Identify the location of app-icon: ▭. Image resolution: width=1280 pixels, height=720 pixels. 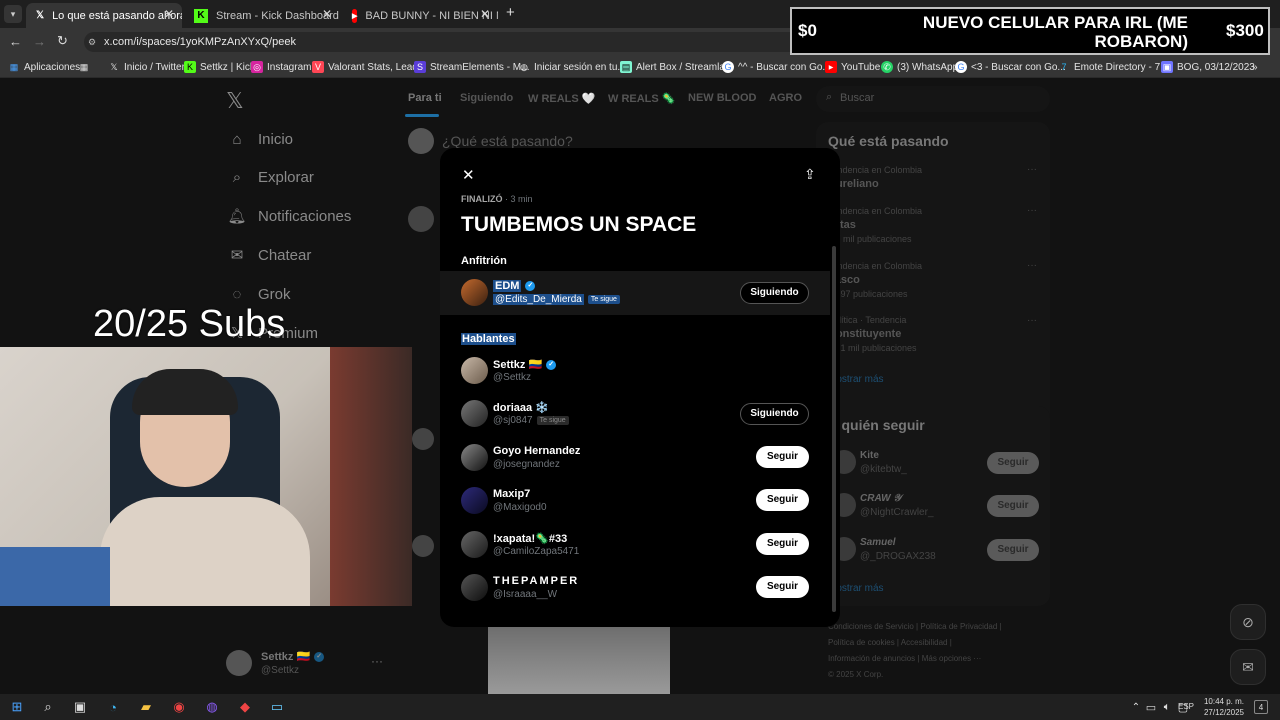
(277, 707).